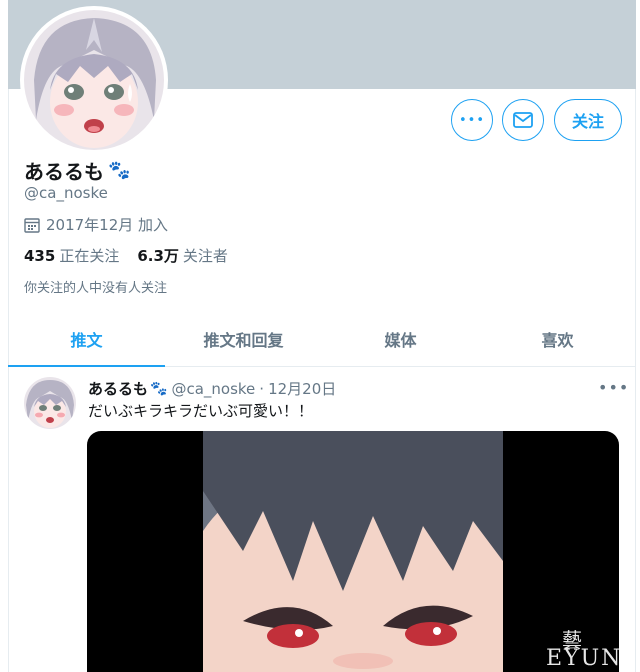 The image size is (640, 672). Describe the element at coordinates (64, 172) in the screenshot. I see `display-name-text: あるるも` at that location.